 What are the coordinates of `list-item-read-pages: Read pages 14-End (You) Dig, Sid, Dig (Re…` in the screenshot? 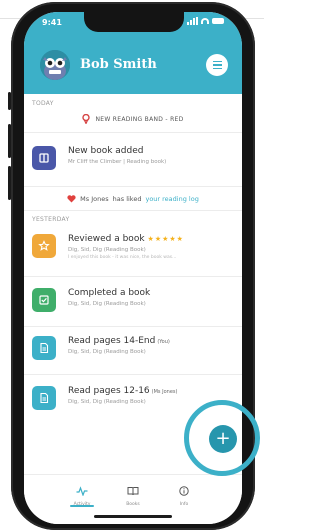 It's located at (133, 350).